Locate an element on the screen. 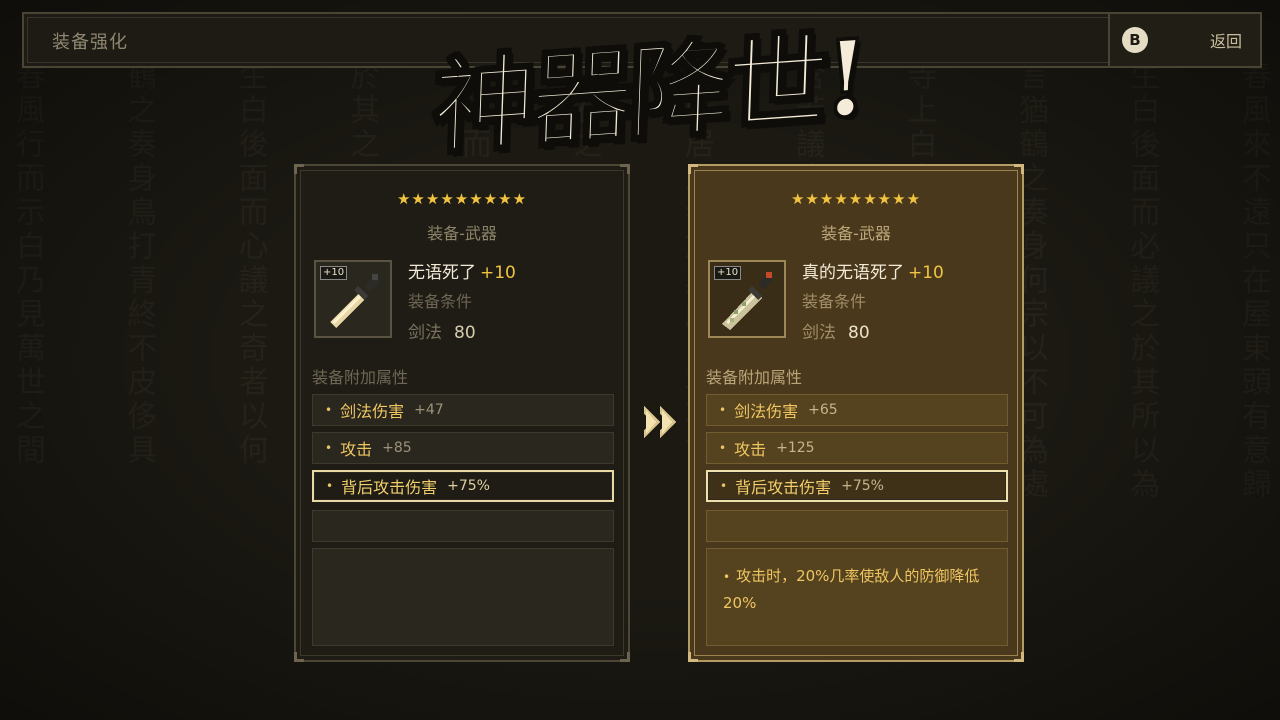  bg-column: 春風來不遠只在屋東頭有意歸 is located at coordinates (1252, 281).